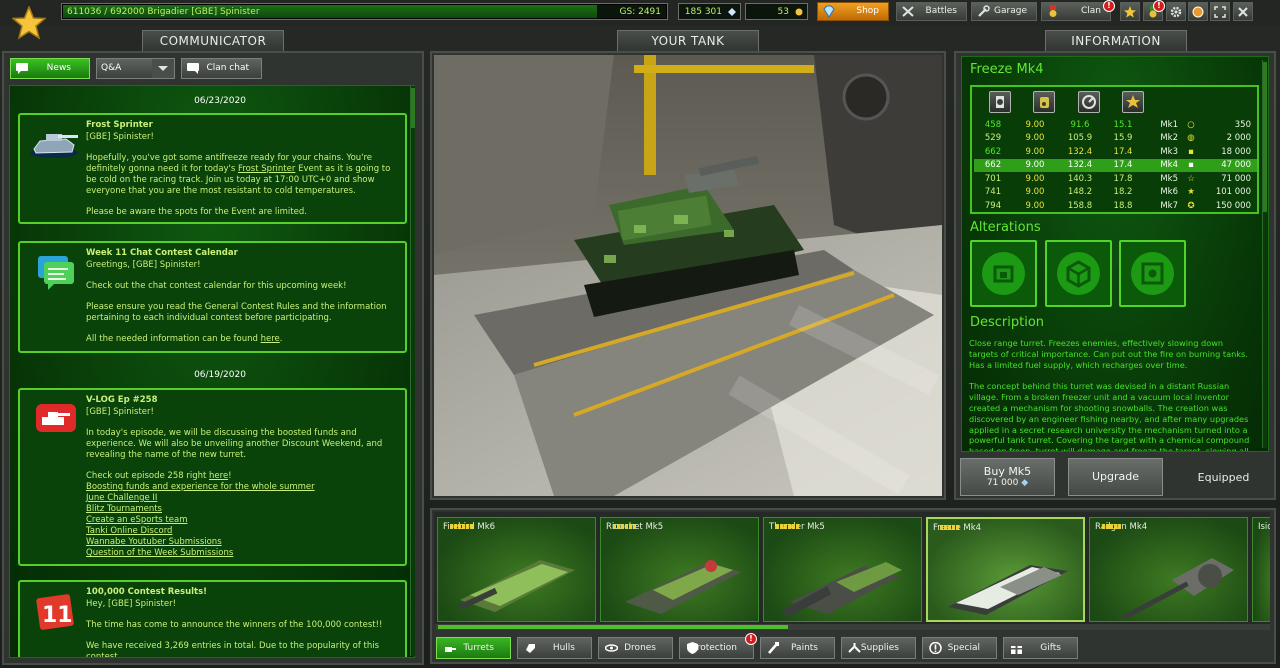  Describe the element at coordinates (242, 553) in the screenshot. I see `news-link: Question of the Week Submissions` at that location.